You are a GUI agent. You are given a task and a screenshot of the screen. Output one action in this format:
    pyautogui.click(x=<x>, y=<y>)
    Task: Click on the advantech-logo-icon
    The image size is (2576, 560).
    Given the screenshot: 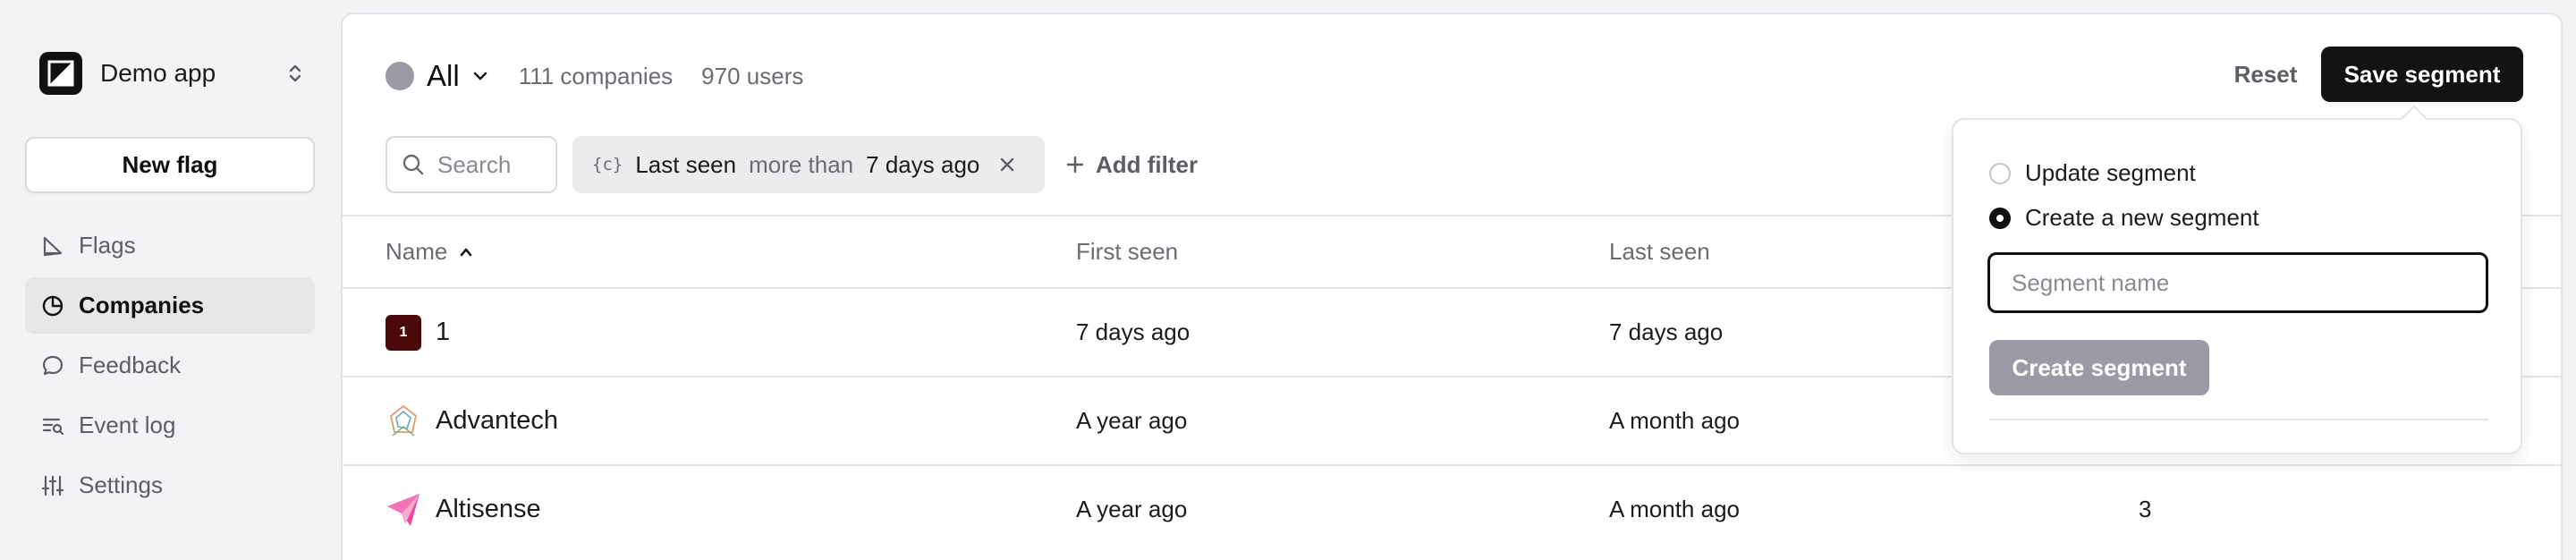 What is the action you would take?
    pyautogui.click(x=403, y=421)
    